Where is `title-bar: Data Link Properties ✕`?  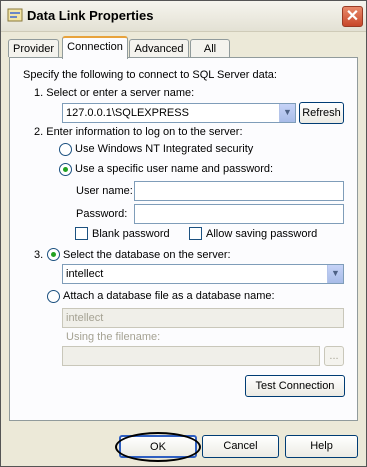
title-bar: Data Link Properties ✕ is located at coordinates (183, 16).